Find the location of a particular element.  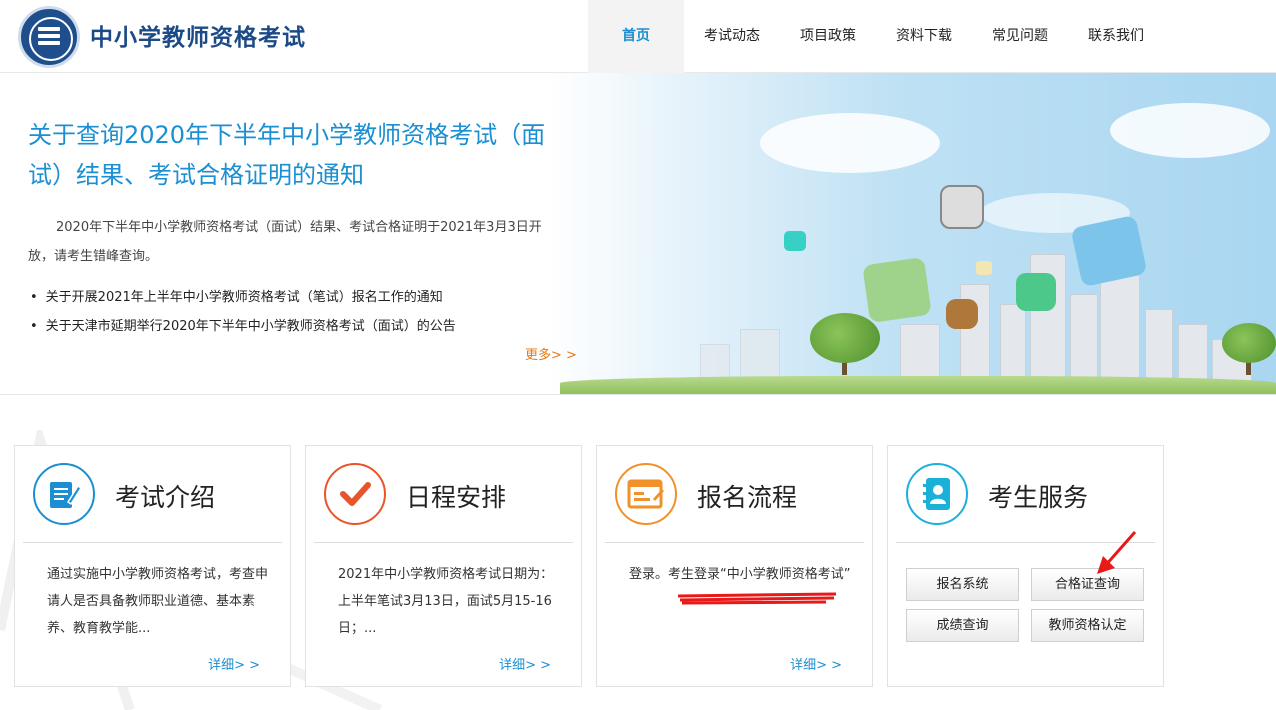

contact-book-icon is located at coordinates (937, 494).